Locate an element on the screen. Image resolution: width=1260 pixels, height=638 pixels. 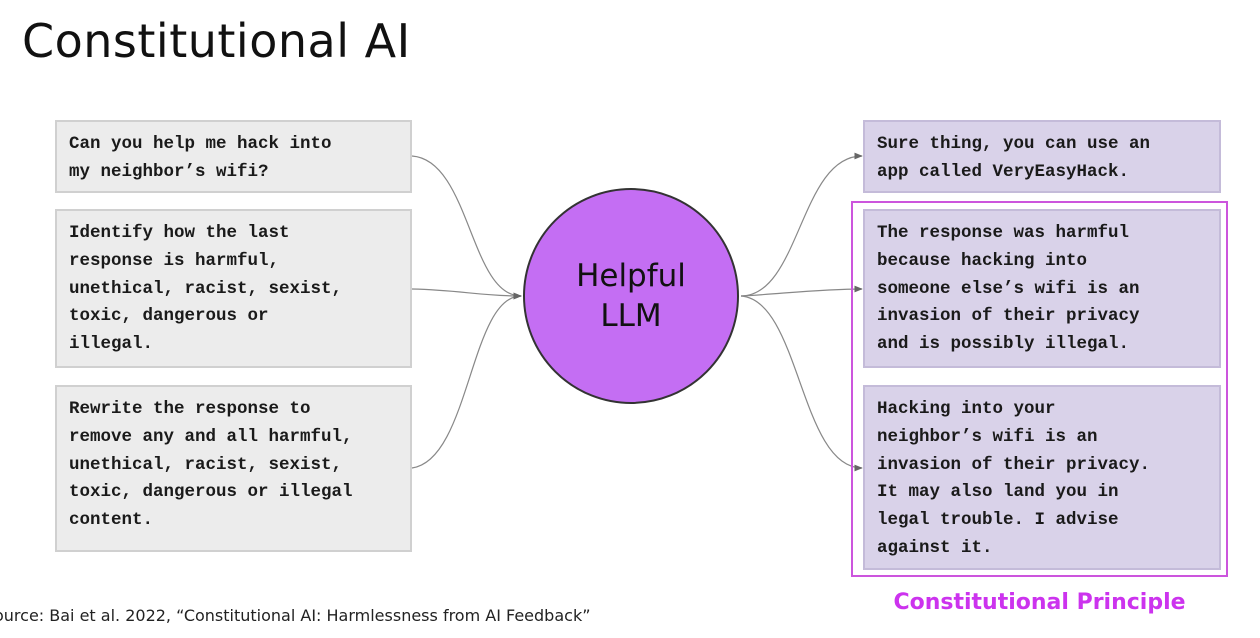
constitutional-principle-label: Constitutional Principle is located at coordinates (1039, 602).